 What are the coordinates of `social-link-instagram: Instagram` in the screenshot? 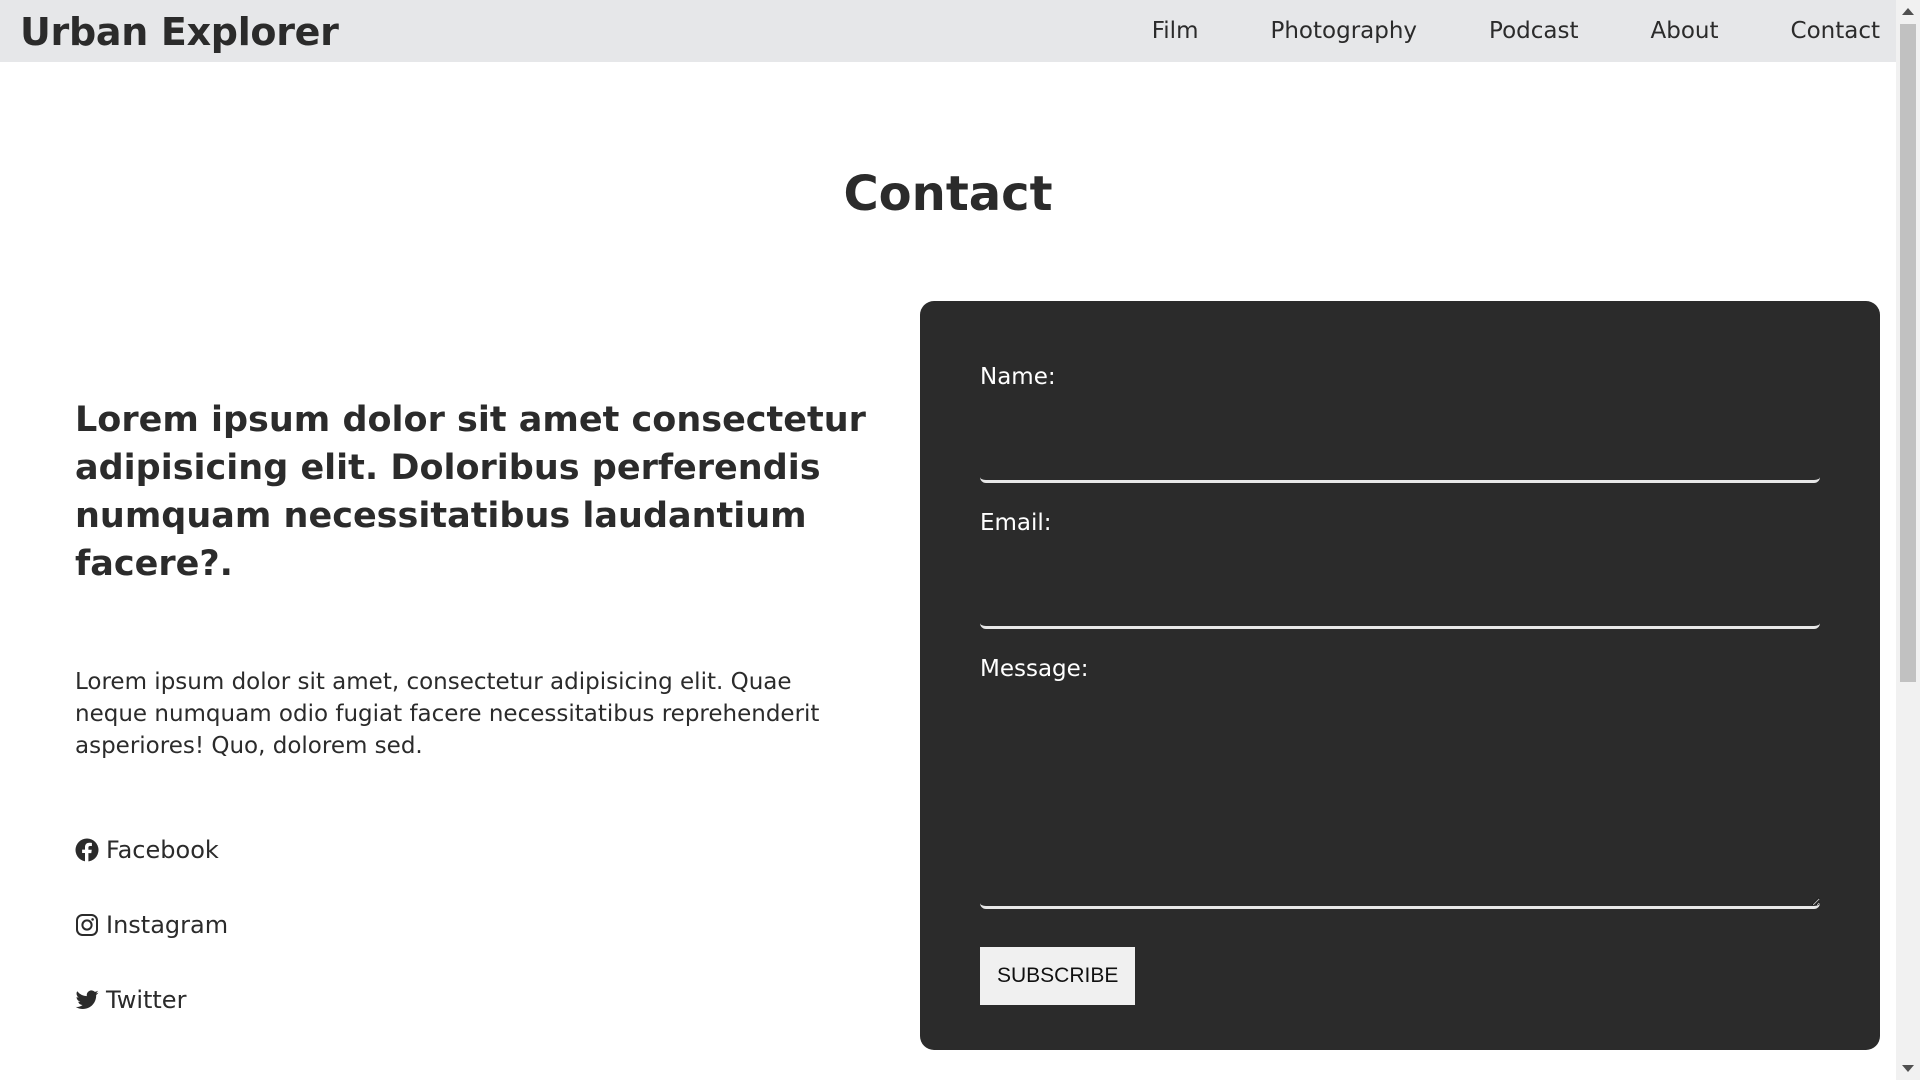 It's located at (475, 925).